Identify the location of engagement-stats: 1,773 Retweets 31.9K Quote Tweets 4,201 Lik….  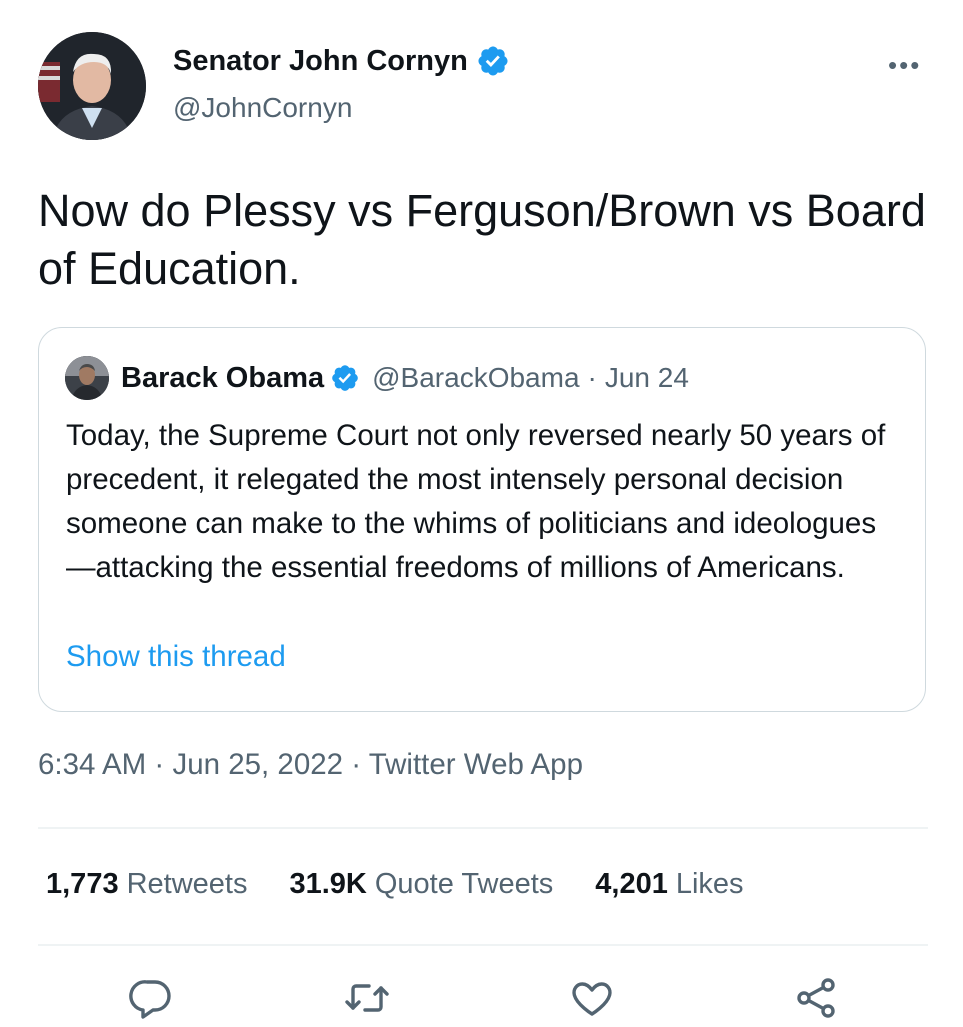
(416, 884).